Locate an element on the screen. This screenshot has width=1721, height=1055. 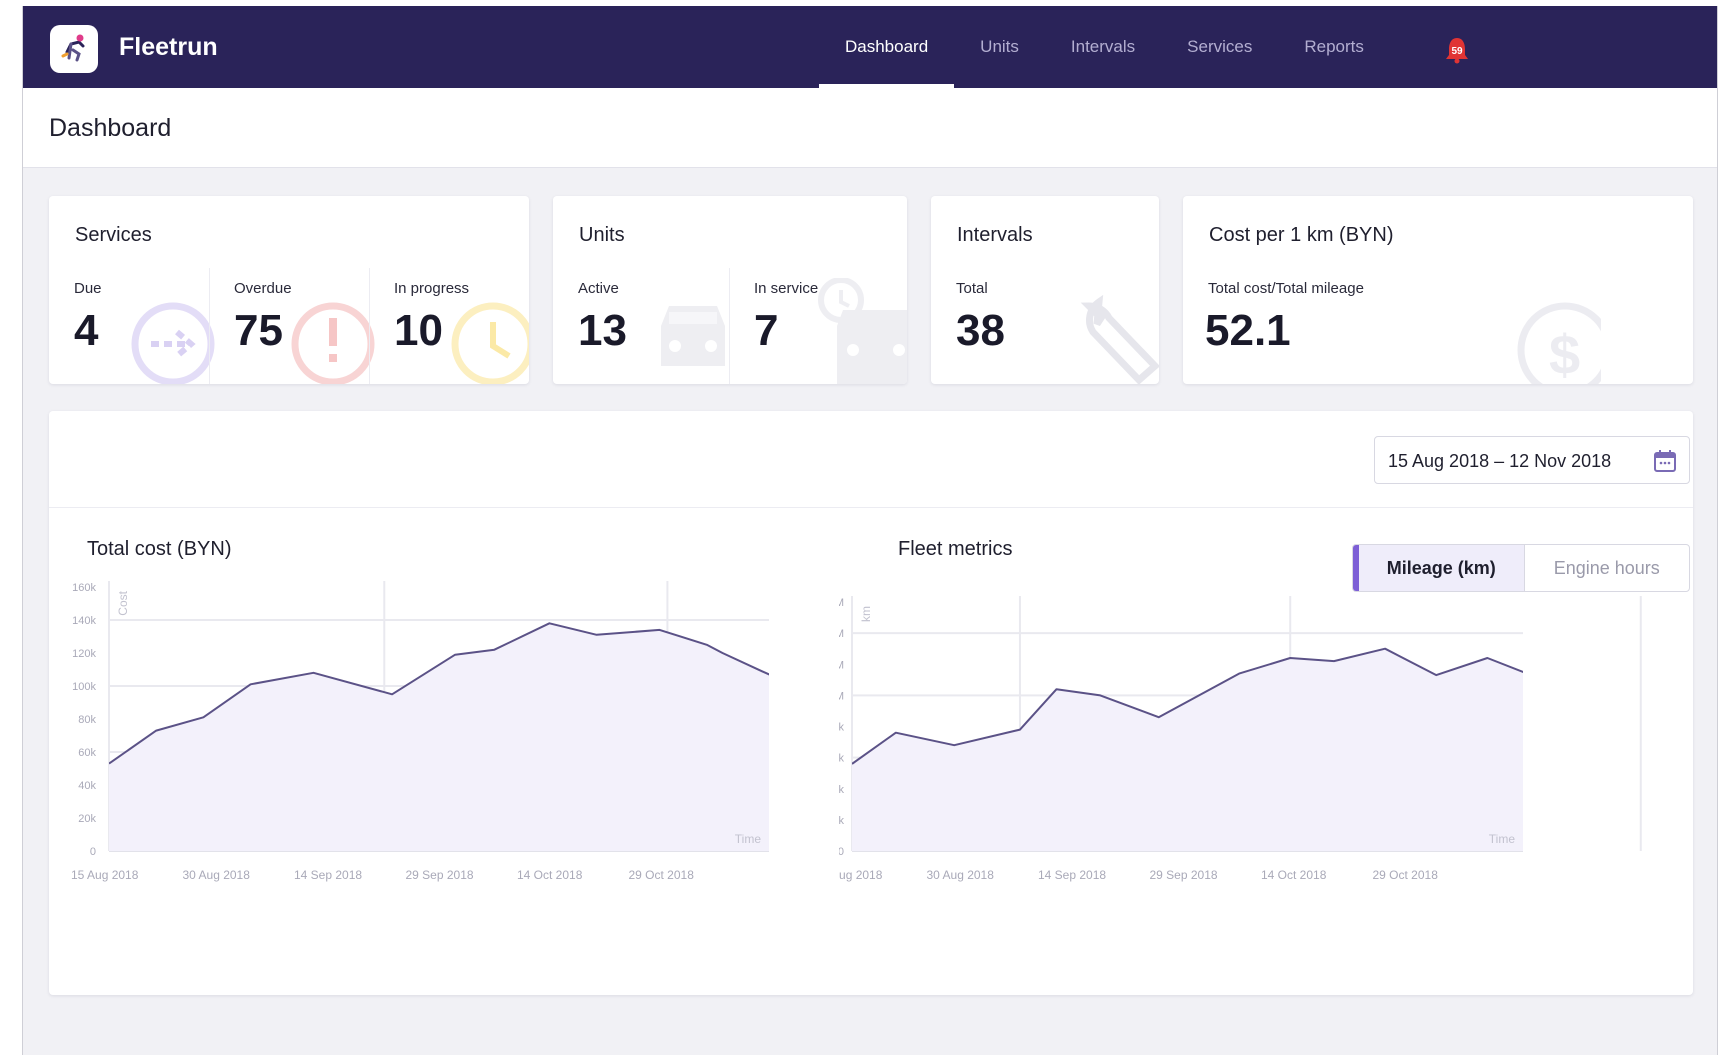
units-active-value: 13 is located at coordinates (602, 330).